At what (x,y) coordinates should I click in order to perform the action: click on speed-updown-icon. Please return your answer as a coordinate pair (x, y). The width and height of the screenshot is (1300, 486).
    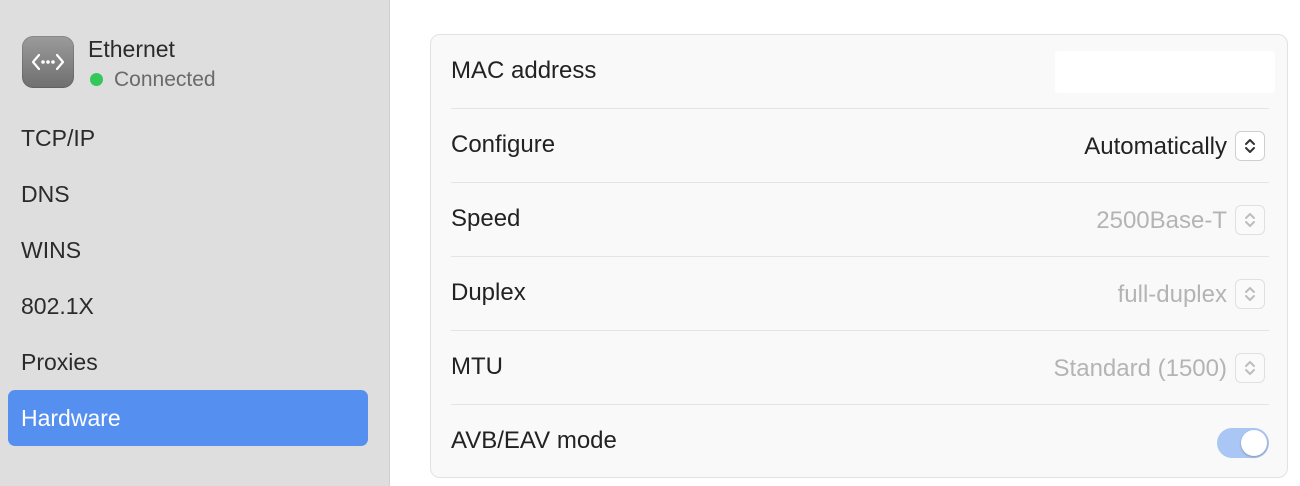
    Looking at the image, I should click on (1250, 220).